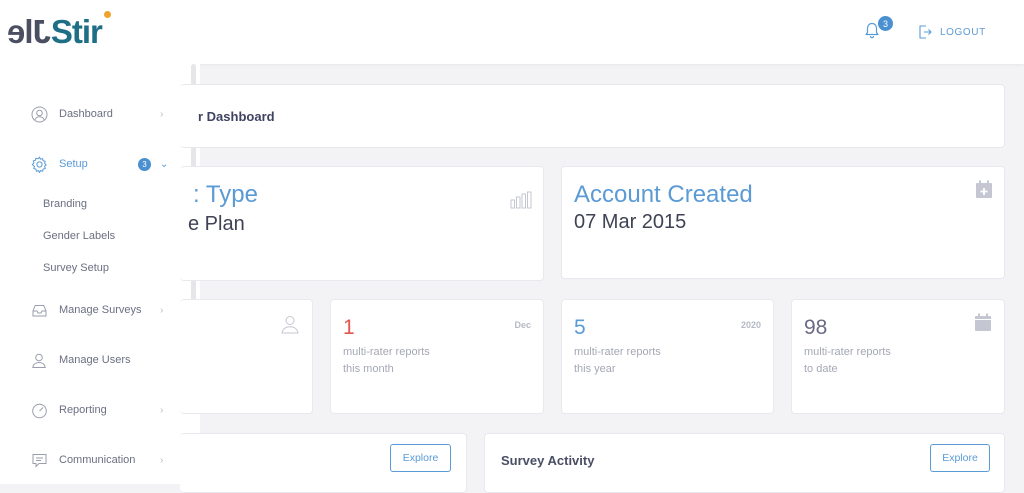 This screenshot has height=493, width=1024. Describe the element at coordinates (79, 236) in the screenshot. I see `sidebar-subitem-gender-labels: Gender Labels` at that location.